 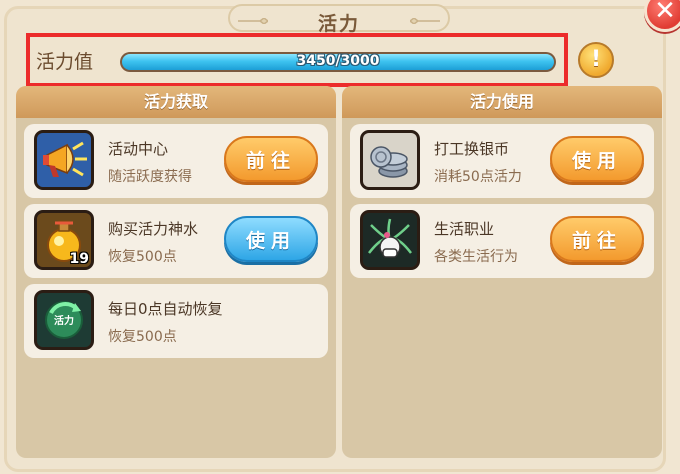 I want to click on info-button: !, so click(x=596, y=60).